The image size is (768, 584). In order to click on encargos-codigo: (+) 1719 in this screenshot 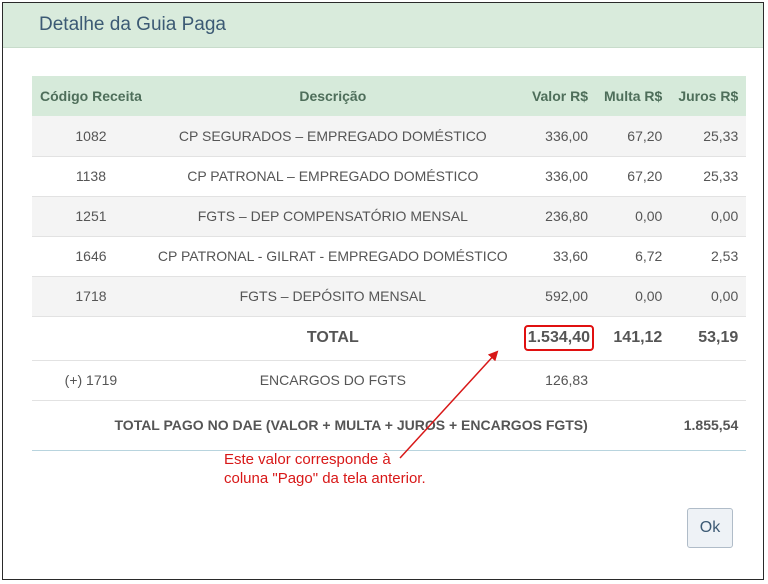, I will do `click(91, 380)`.